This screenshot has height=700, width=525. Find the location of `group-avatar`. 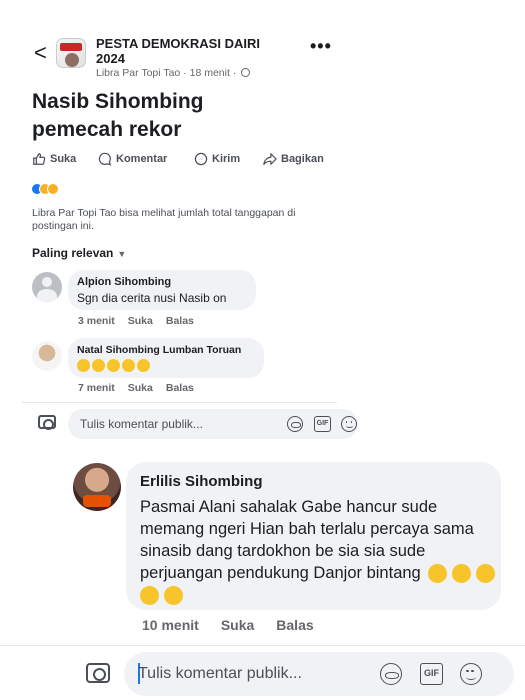

group-avatar is located at coordinates (71, 53).